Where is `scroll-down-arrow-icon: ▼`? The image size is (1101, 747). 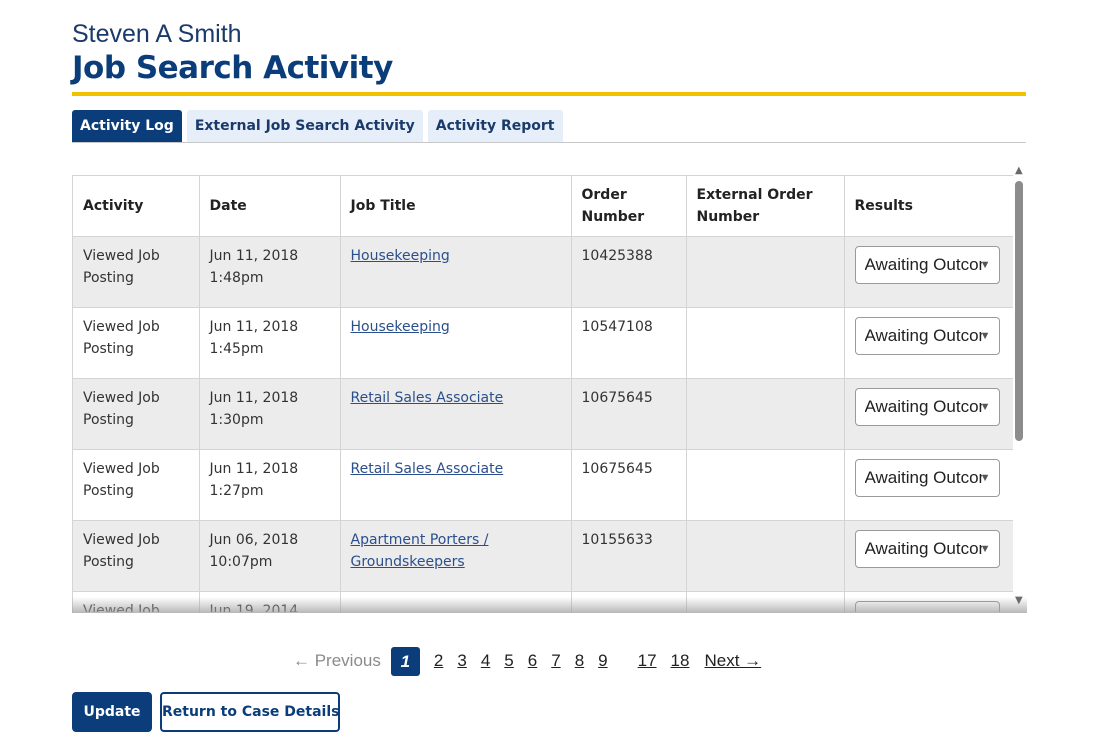 scroll-down-arrow-icon: ▼ is located at coordinates (1019, 600).